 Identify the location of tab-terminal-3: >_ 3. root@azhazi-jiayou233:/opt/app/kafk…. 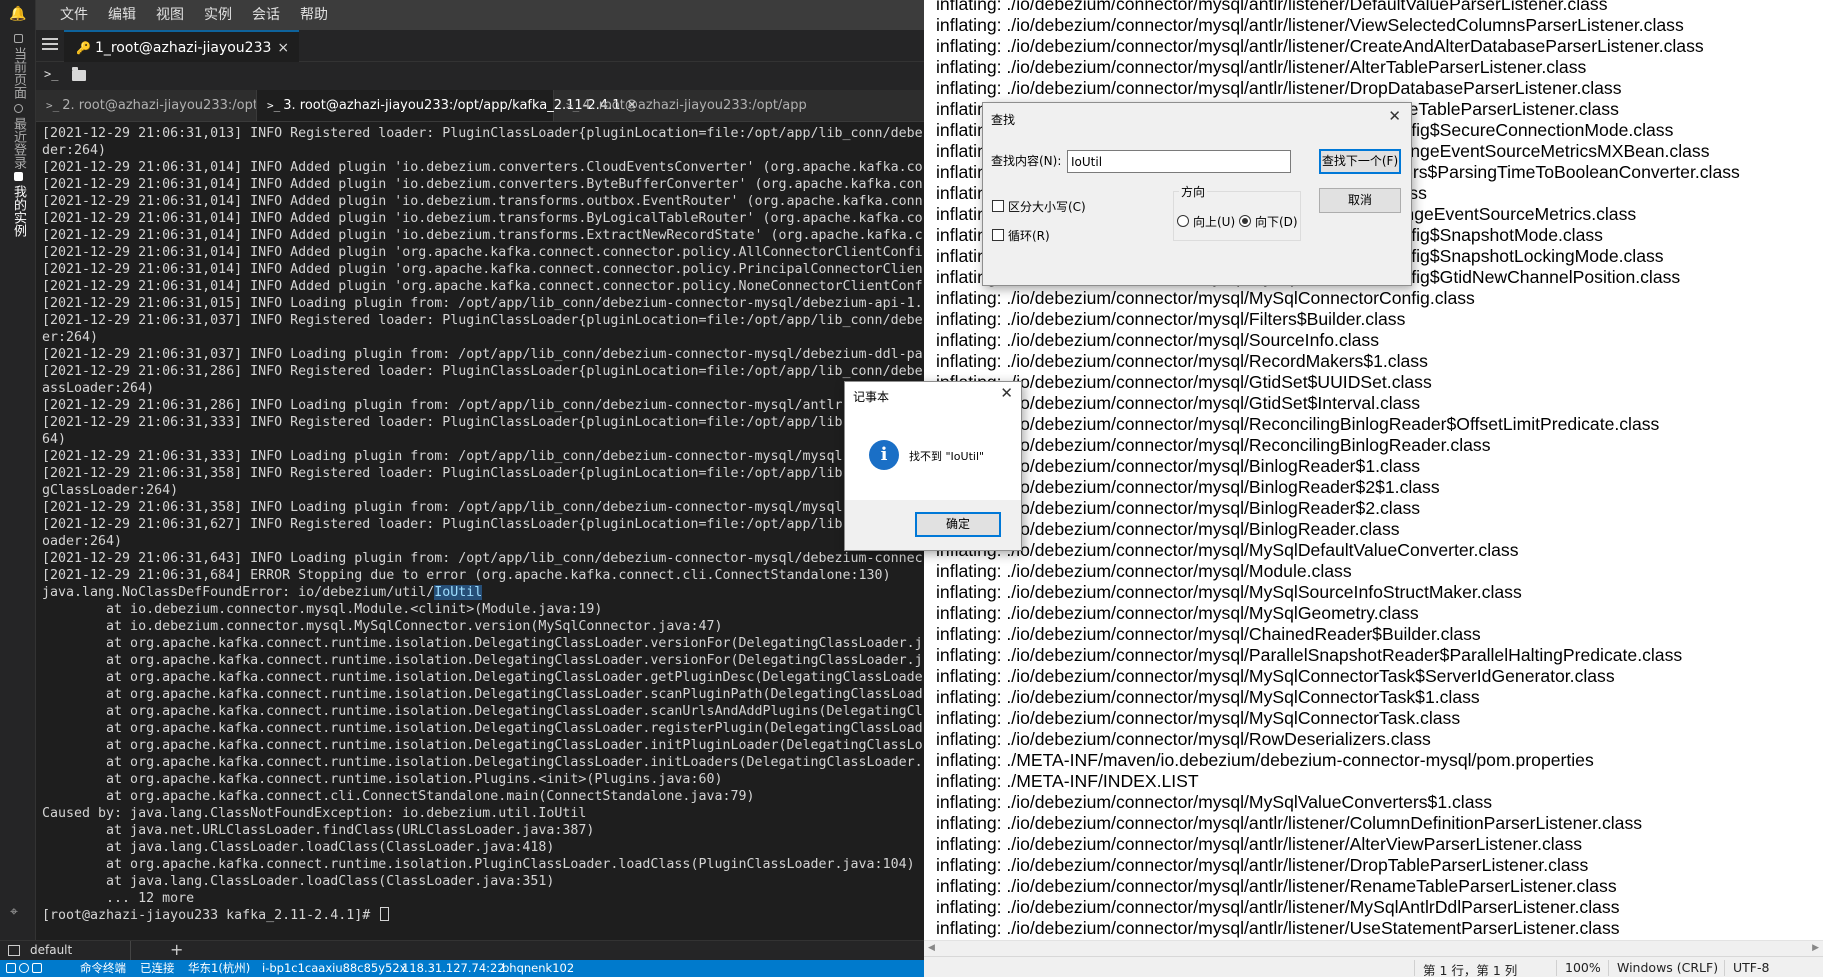
(446, 105).